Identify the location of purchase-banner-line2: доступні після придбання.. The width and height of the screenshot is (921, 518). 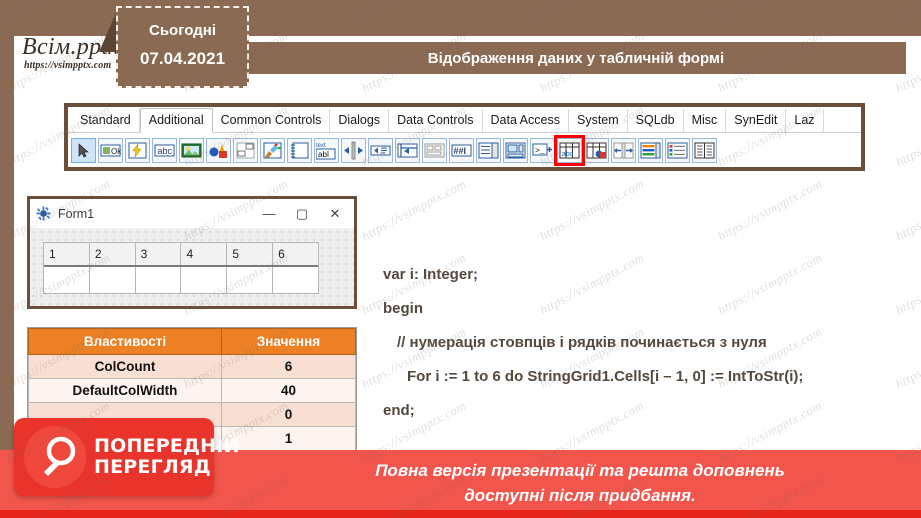
(580, 495).